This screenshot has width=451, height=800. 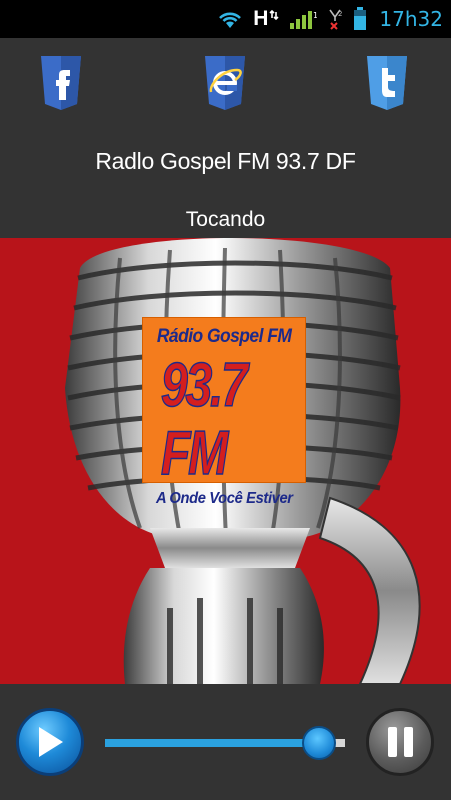 I want to click on status-bar: H 1 2 17h32, so click(x=225, y=19).